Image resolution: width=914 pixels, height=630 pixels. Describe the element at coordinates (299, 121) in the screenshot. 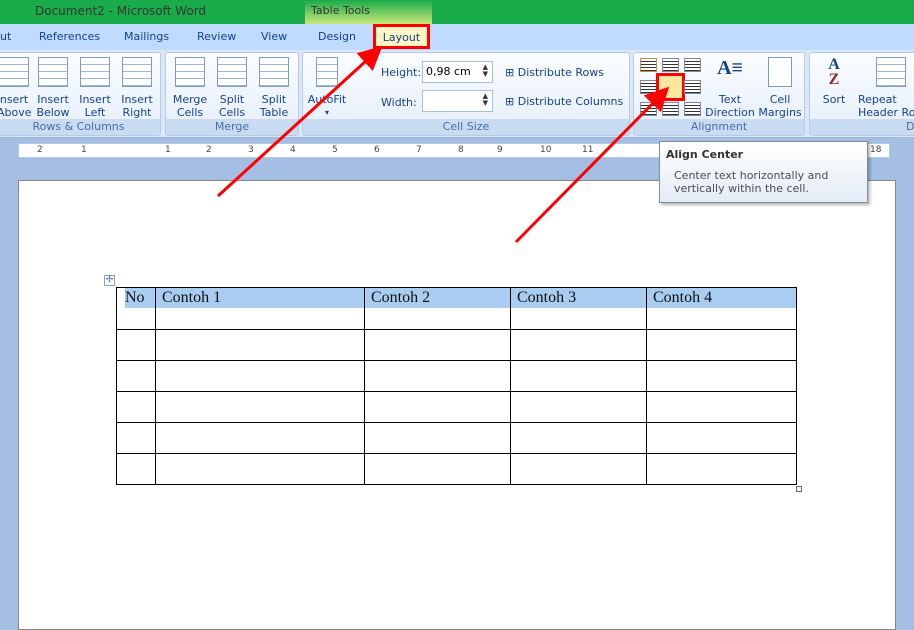

I see `arrow-to-layout-tab` at that location.